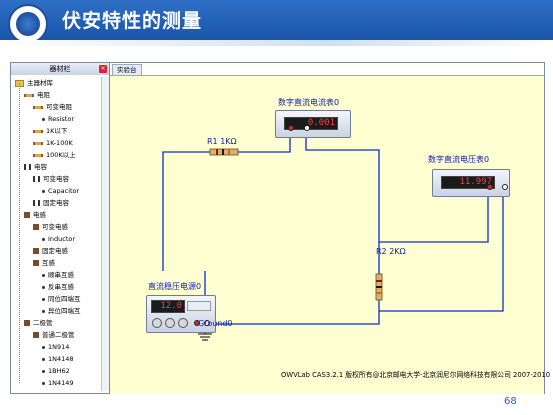 The width and height of the screenshot is (553, 415). I want to click on power-supply-brand-plate, so click(199, 306).